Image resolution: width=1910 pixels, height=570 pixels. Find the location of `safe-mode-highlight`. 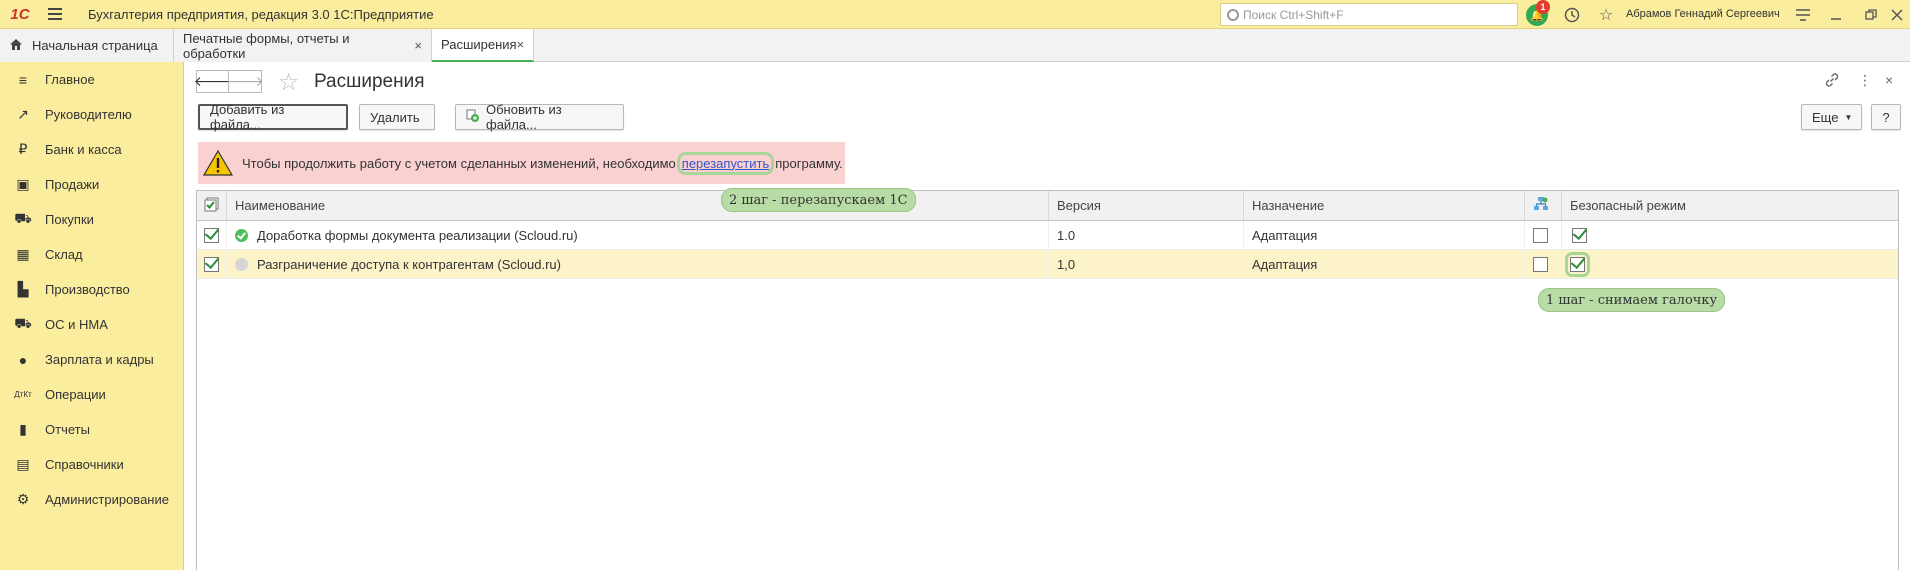

safe-mode-highlight is located at coordinates (1577, 264).